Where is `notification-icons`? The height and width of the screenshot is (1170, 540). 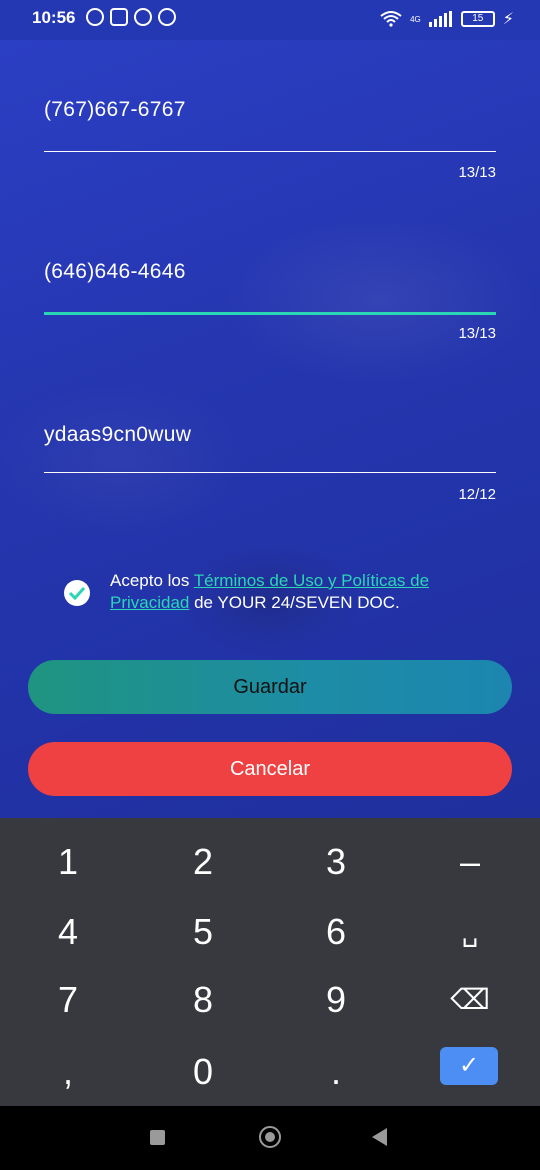 notification-icons is located at coordinates (131, 17).